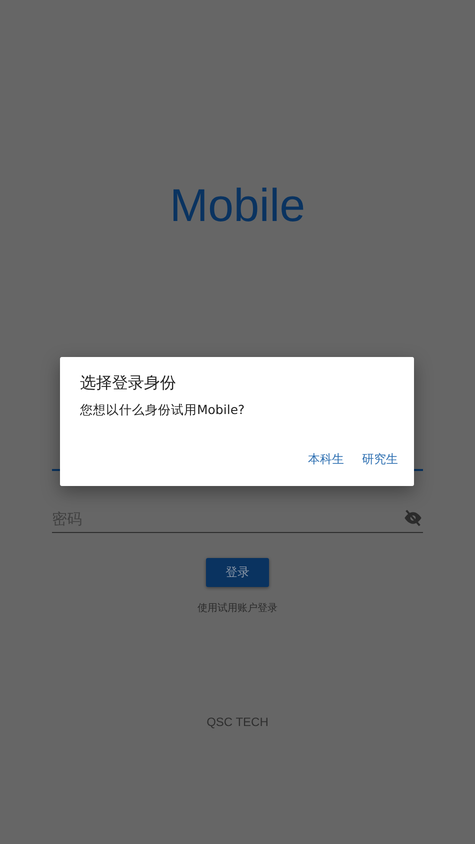 The image size is (475, 844). Describe the element at coordinates (326, 459) in the screenshot. I see `dialog-action-button: 本科生` at that location.